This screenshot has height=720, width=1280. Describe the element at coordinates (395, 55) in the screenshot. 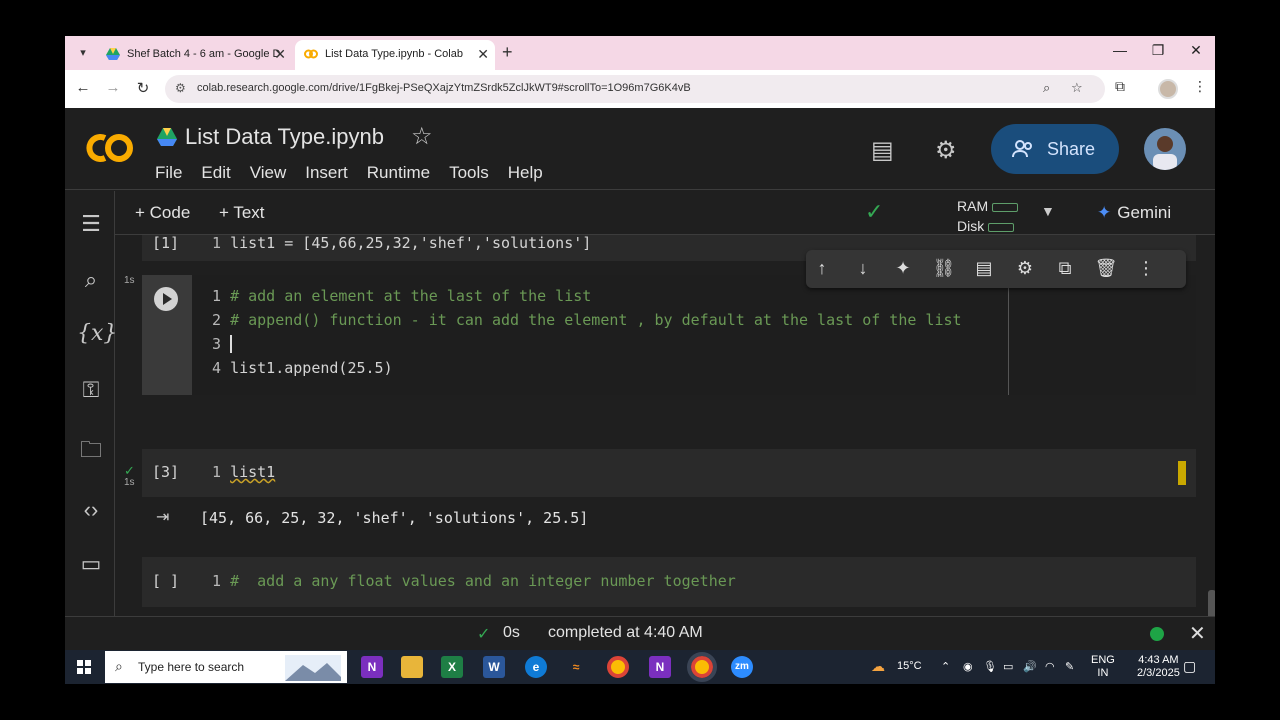

I see `browser-tab-colab: List Data Type.ipynb - Colab ✕` at that location.